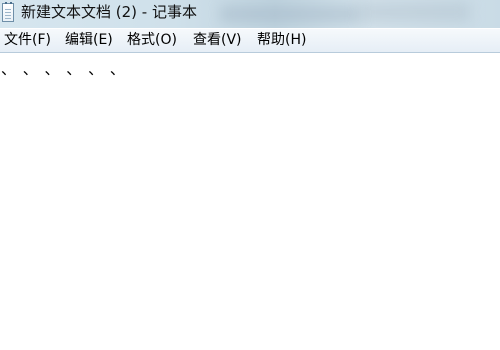 This screenshot has width=500, height=350. Describe the element at coordinates (250, 41) in the screenshot. I see `menu-bar: 文件(F) 编辑(E) 格式(O) 查看(V) 帮助(H)` at that location.